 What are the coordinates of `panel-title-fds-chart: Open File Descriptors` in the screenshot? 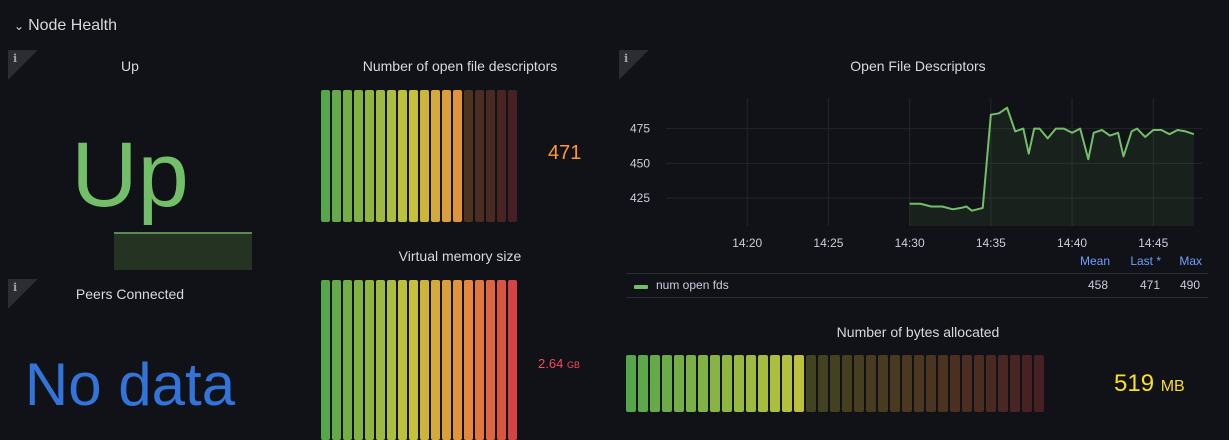 It's located at (918, 66).